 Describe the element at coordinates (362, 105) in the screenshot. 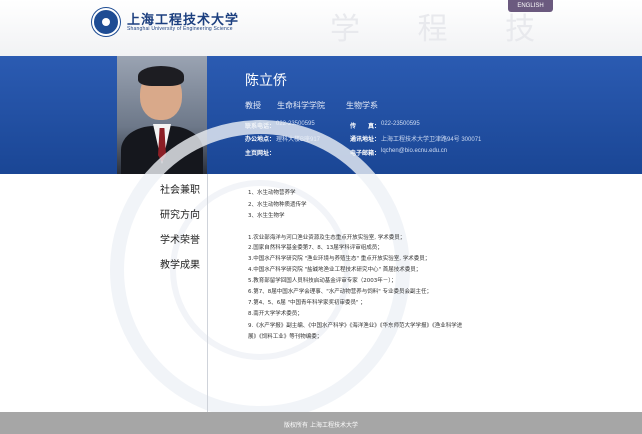

I see `profile-department: 生物学系` at that location.